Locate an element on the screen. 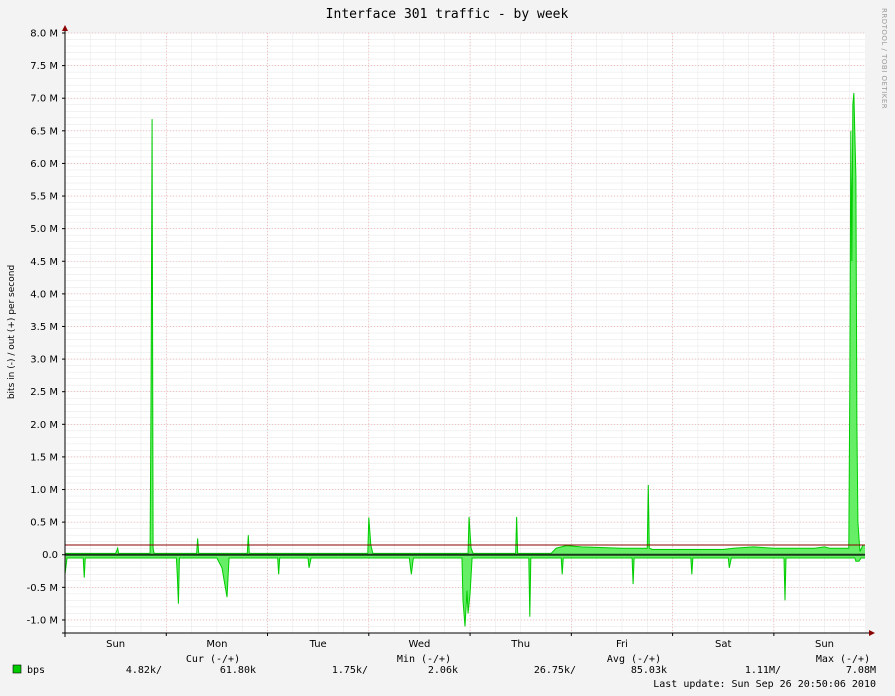  y-tick-label: 0.5 M is located at coordinates (44, 523).